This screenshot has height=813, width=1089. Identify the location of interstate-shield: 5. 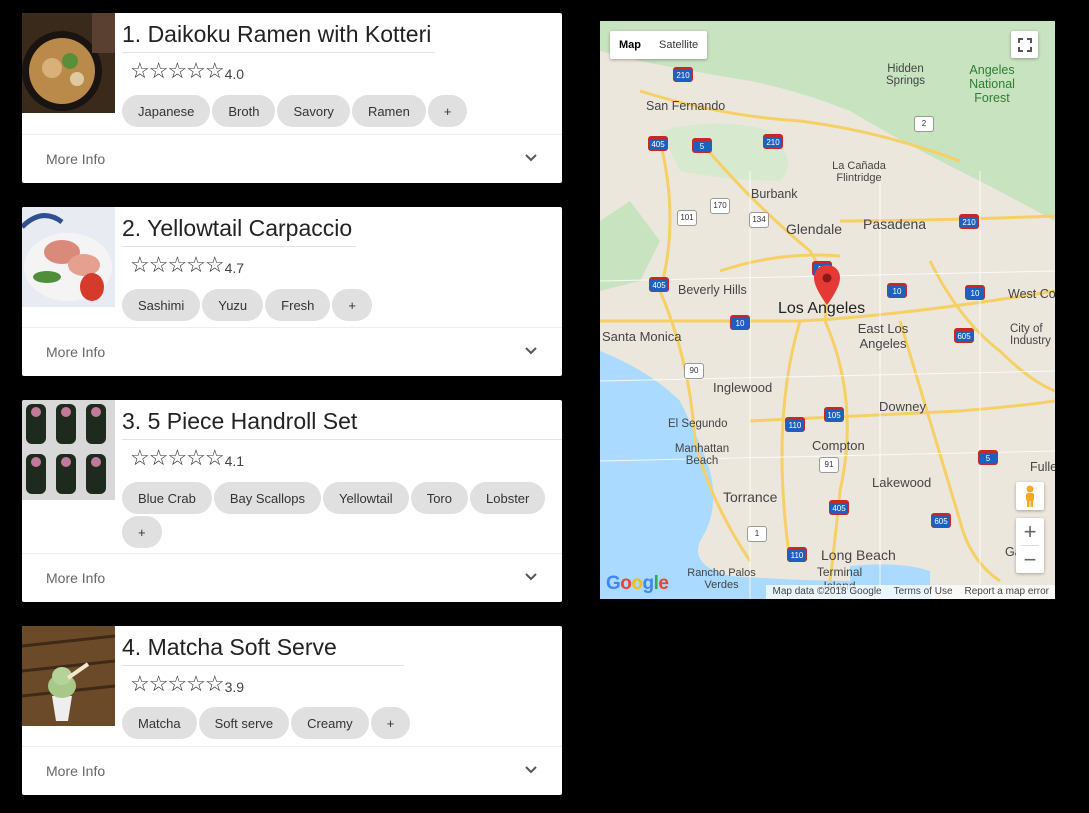
(702, 145).